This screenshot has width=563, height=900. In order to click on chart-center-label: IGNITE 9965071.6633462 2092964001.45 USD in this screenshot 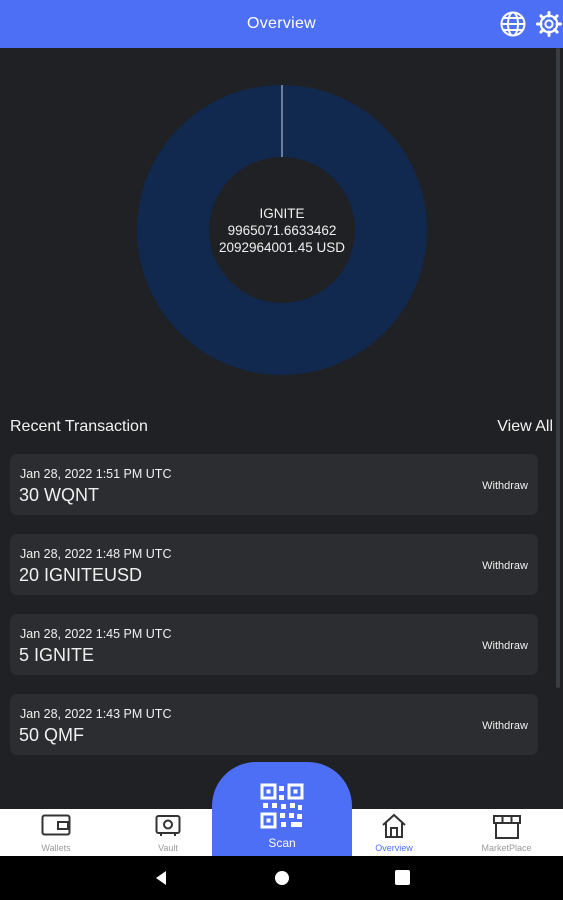, I will do `click(282, 230)`.